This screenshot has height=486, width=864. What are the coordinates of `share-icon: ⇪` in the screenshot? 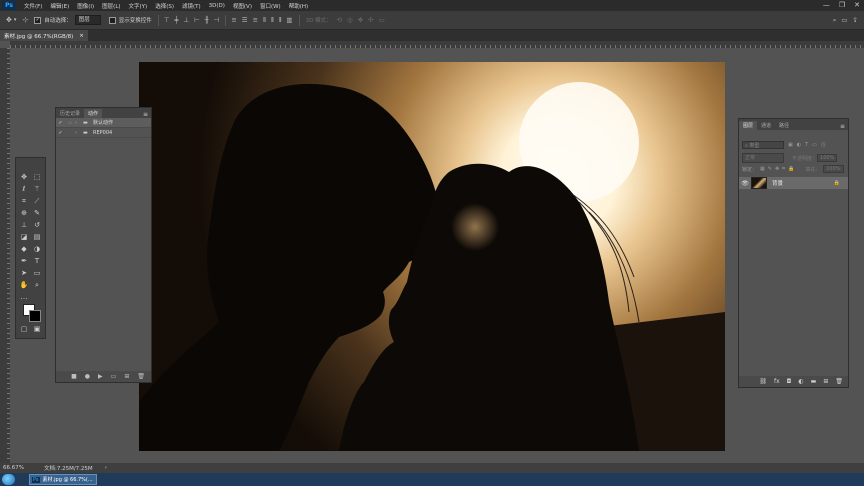 It's located at (855, 20).